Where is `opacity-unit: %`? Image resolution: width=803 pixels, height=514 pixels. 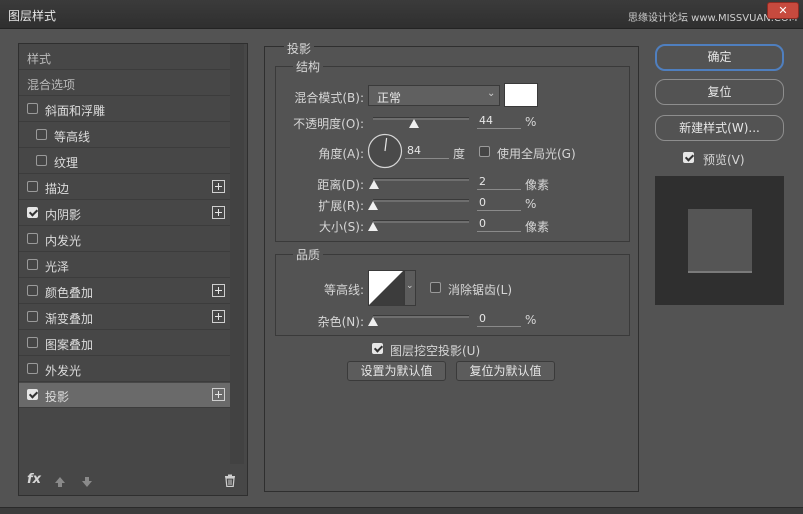 opacity-unit: % is located at coordinates (531, 122).